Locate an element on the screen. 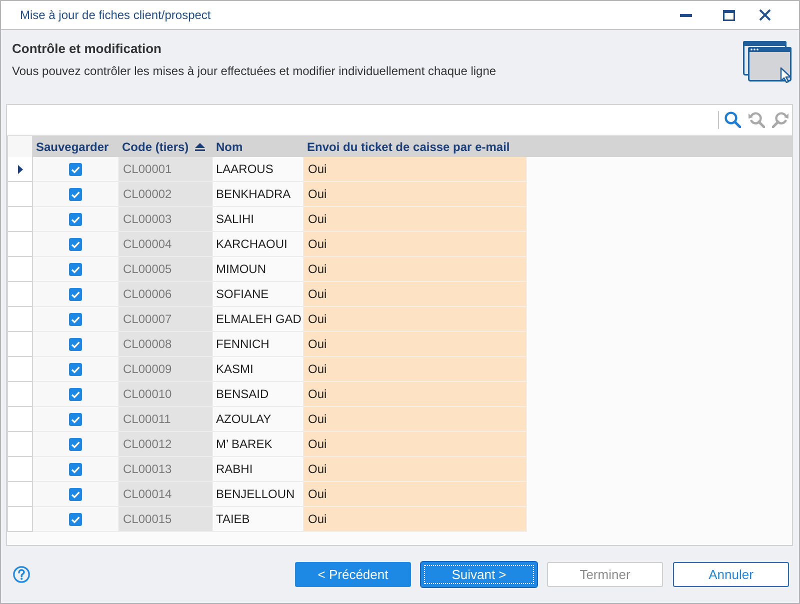 This screenshot has width=800, height=604. table-cell: ELMALEH GAD is located at coordinates (258, 319).